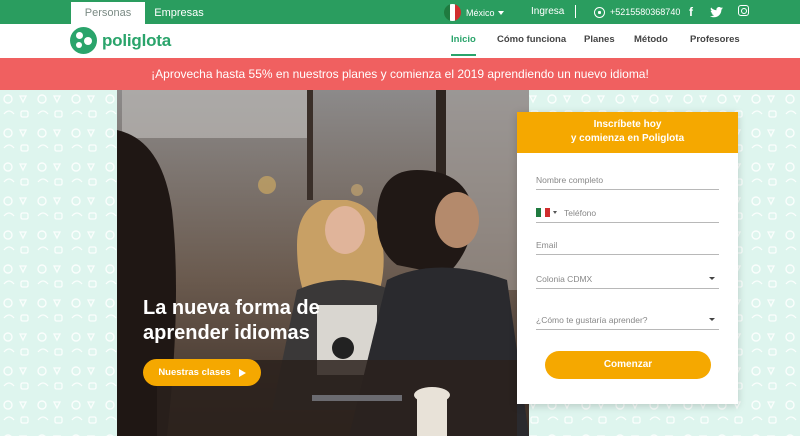  Describe the element at coordinates (564, 278) in the screenshot. I see `location-value: Colonia CDMX` at that location.